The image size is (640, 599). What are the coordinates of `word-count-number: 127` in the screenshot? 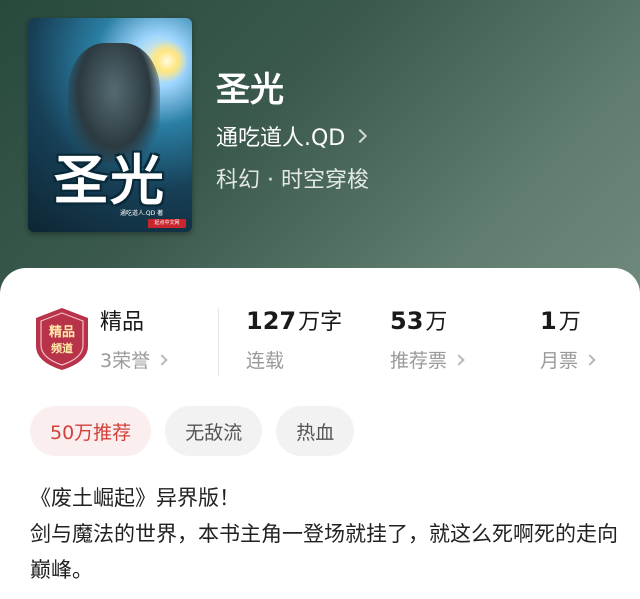 It's located at (271, 321).